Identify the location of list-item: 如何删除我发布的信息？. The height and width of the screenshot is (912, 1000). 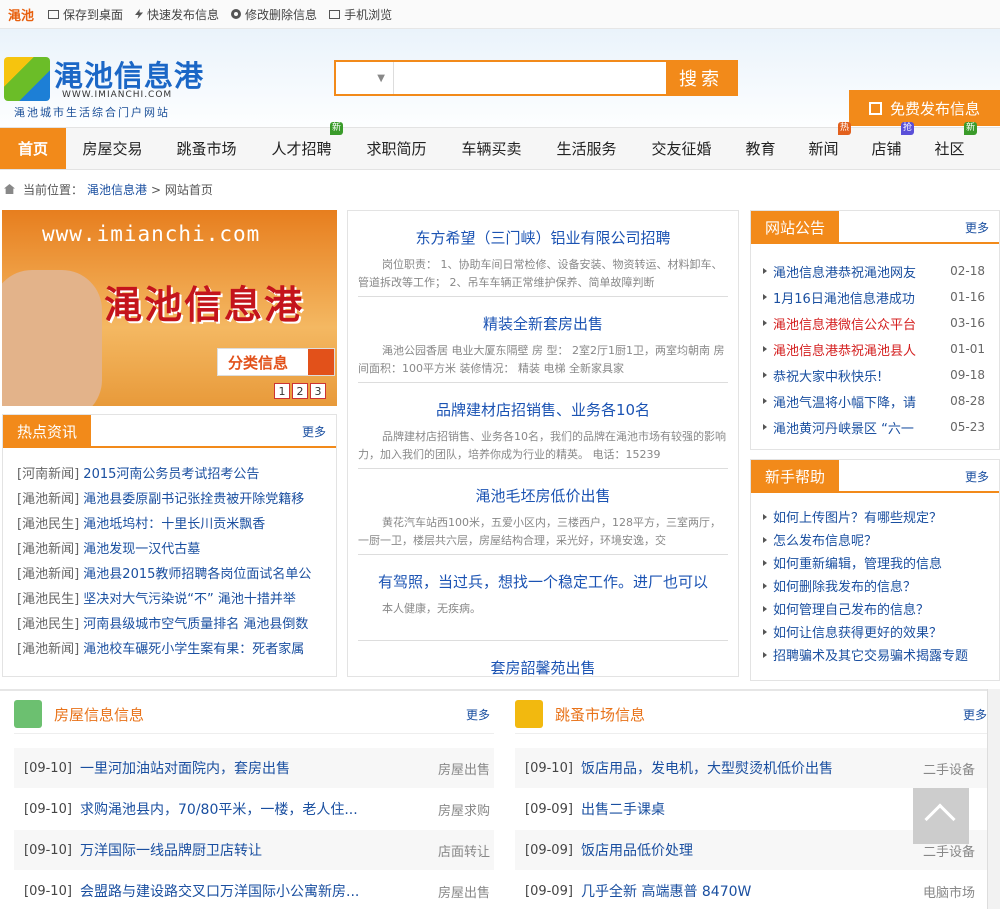
(881, 585).